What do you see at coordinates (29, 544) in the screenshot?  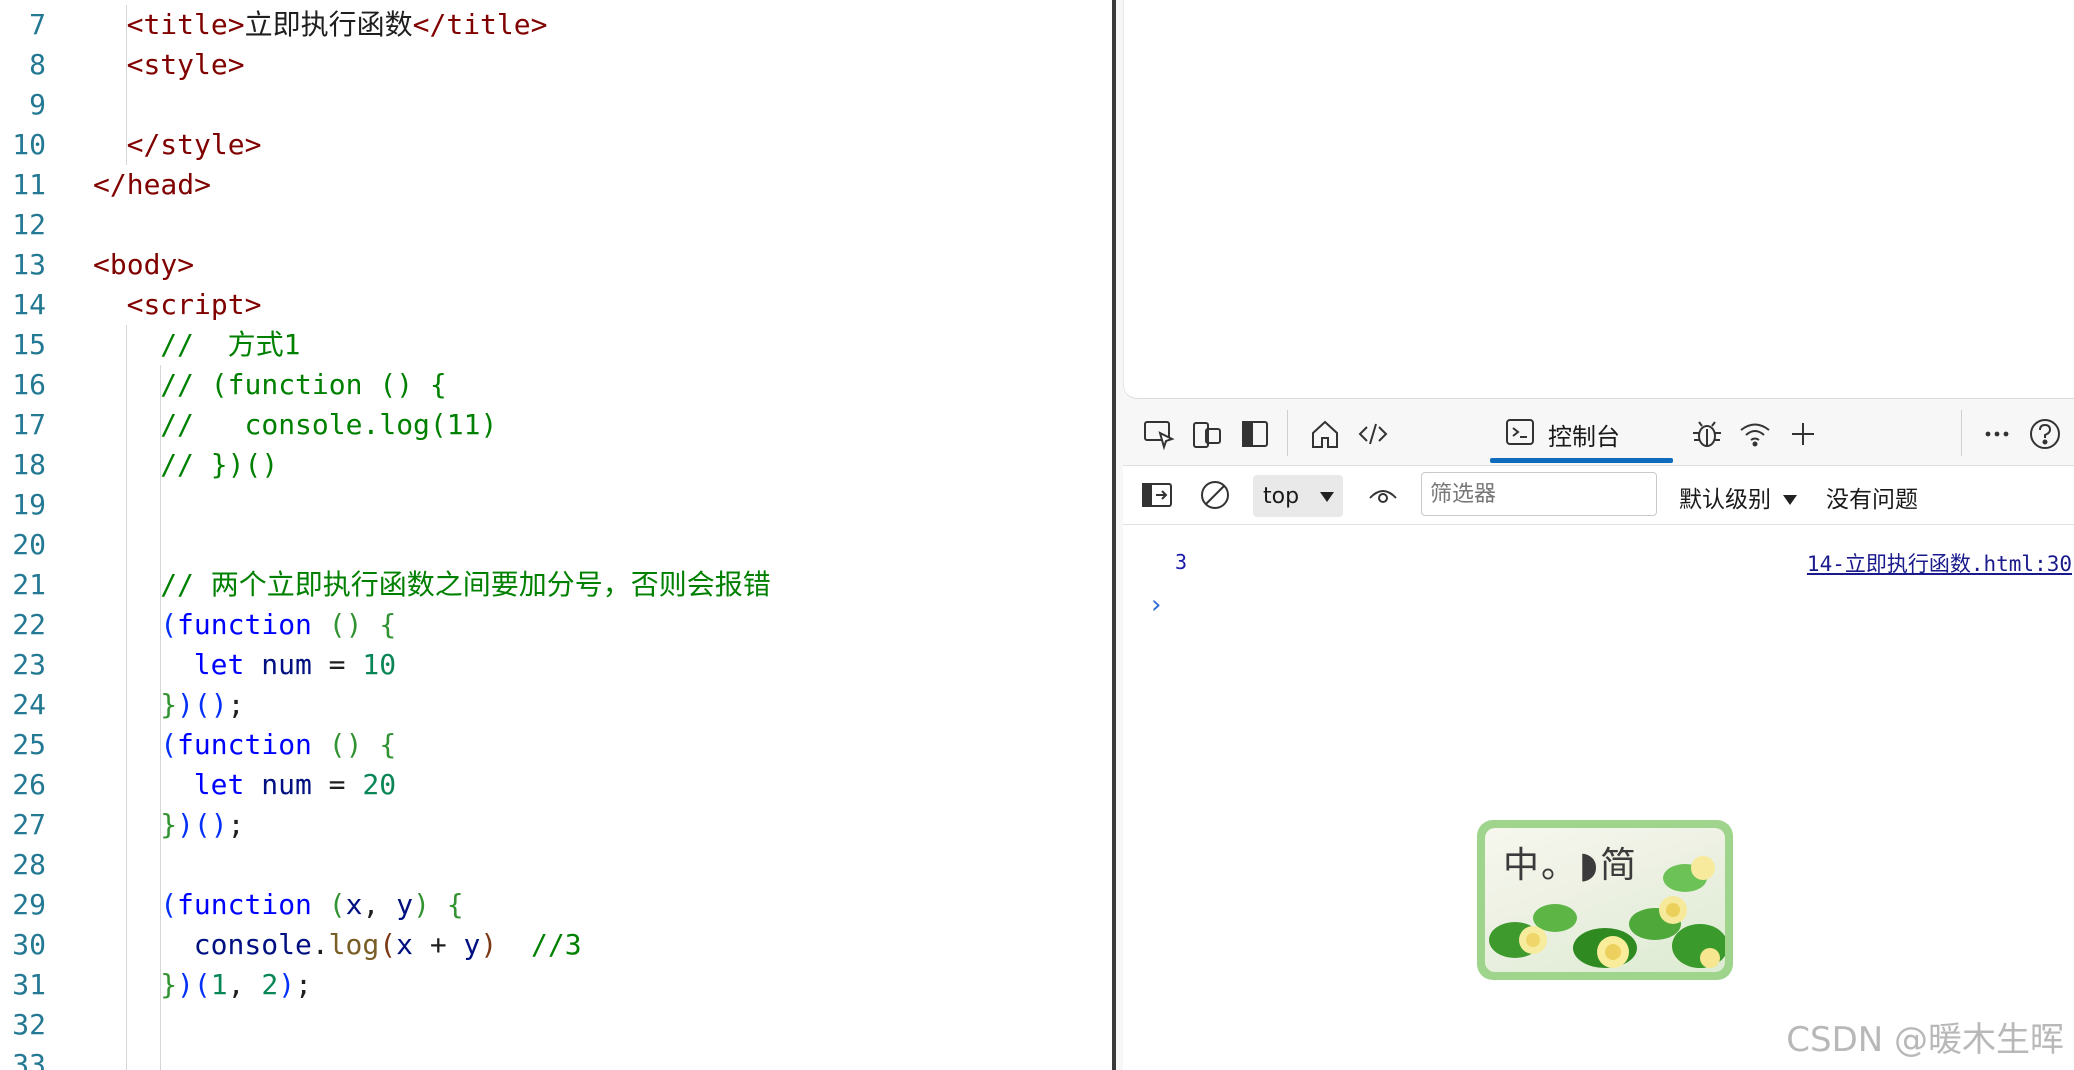 I see `line-number: 20` at bounding box center [29, 544].